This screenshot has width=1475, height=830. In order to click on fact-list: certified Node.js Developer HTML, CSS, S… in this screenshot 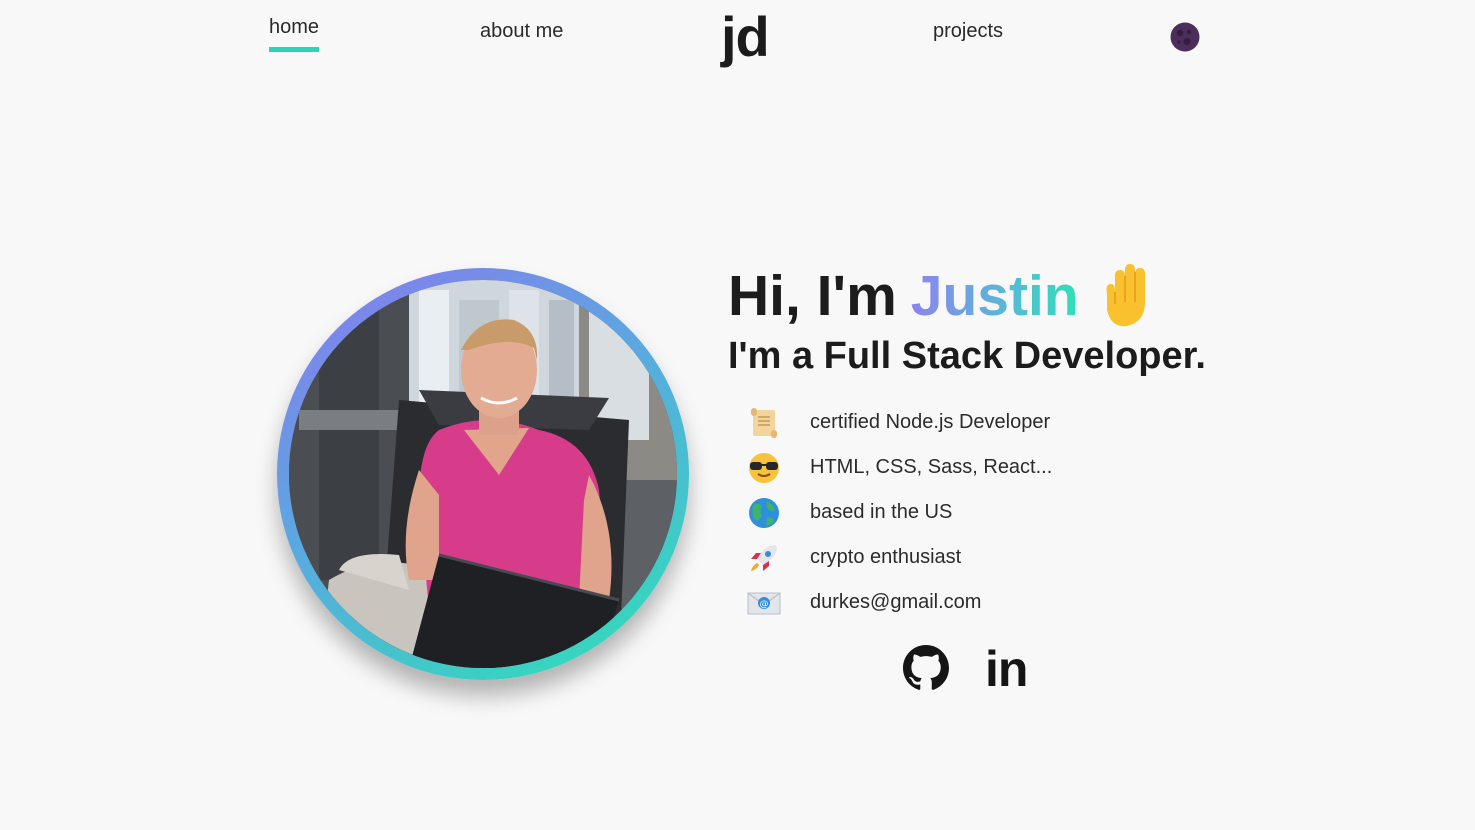, I will do `click(899, 512)`.